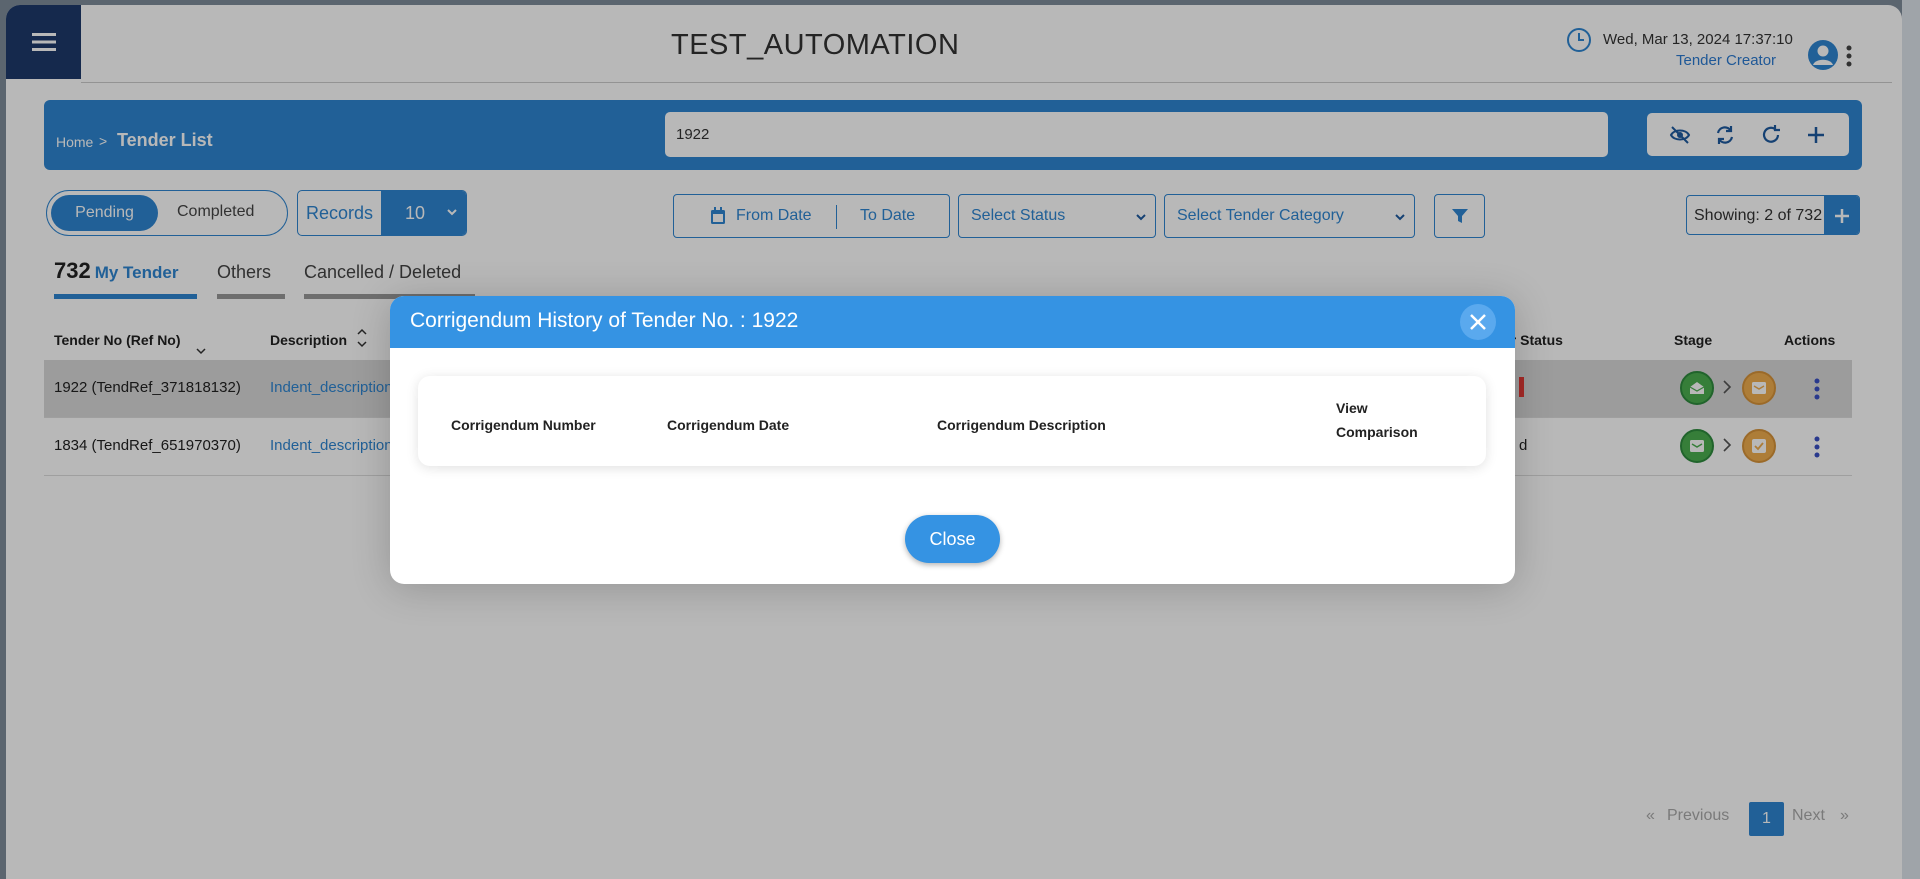 This screenshot has height=879, width=1920. Describe the element at coordinates (1021, 425) in the screenshot. I see `col-corrigendum-description: Corrigendum Description` at that location.